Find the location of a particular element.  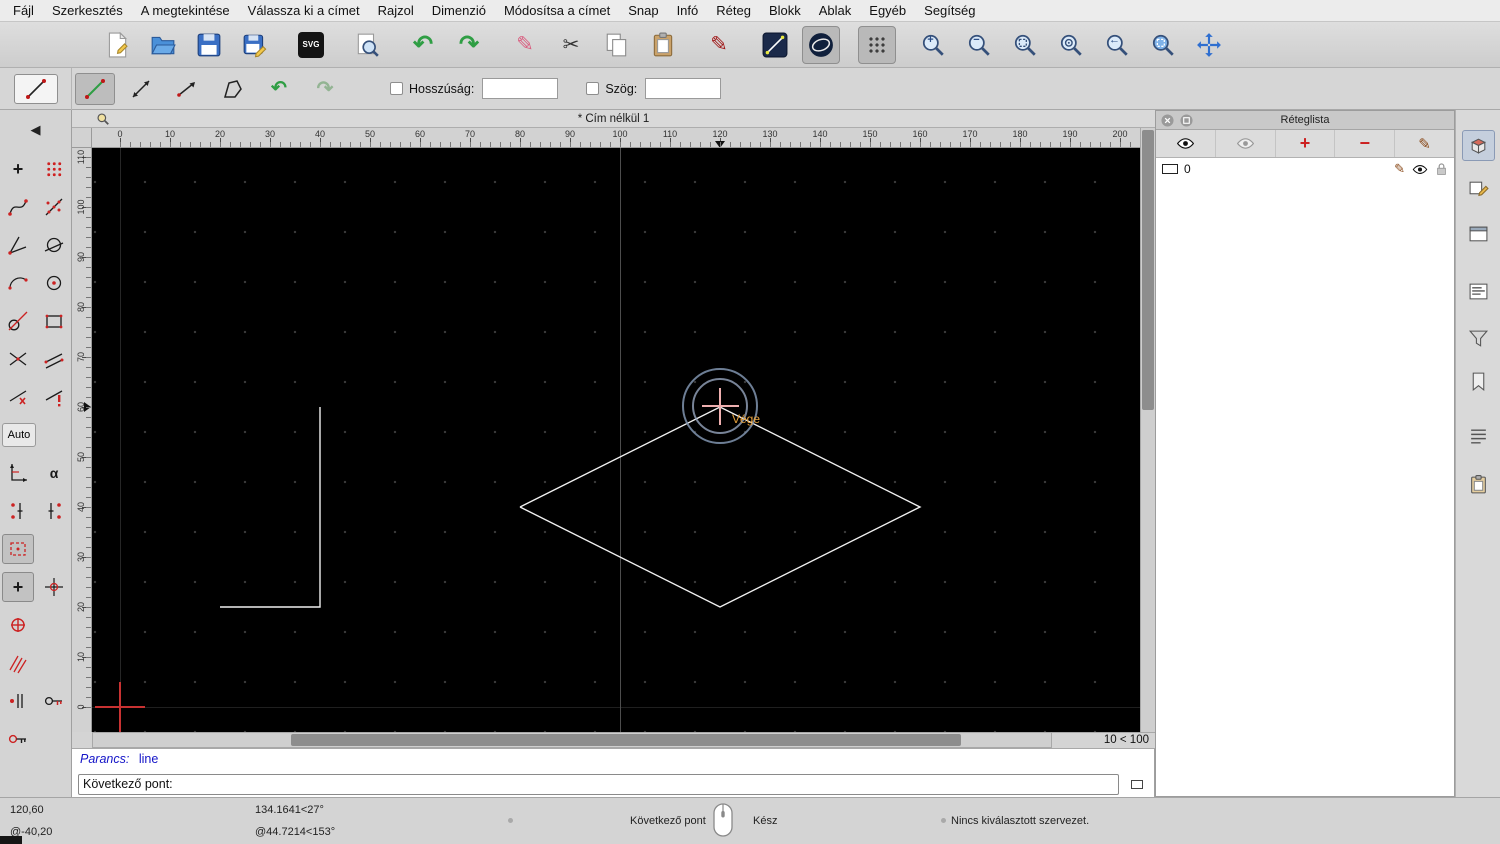

snap-grid-button is located at coordinates (53, 169).